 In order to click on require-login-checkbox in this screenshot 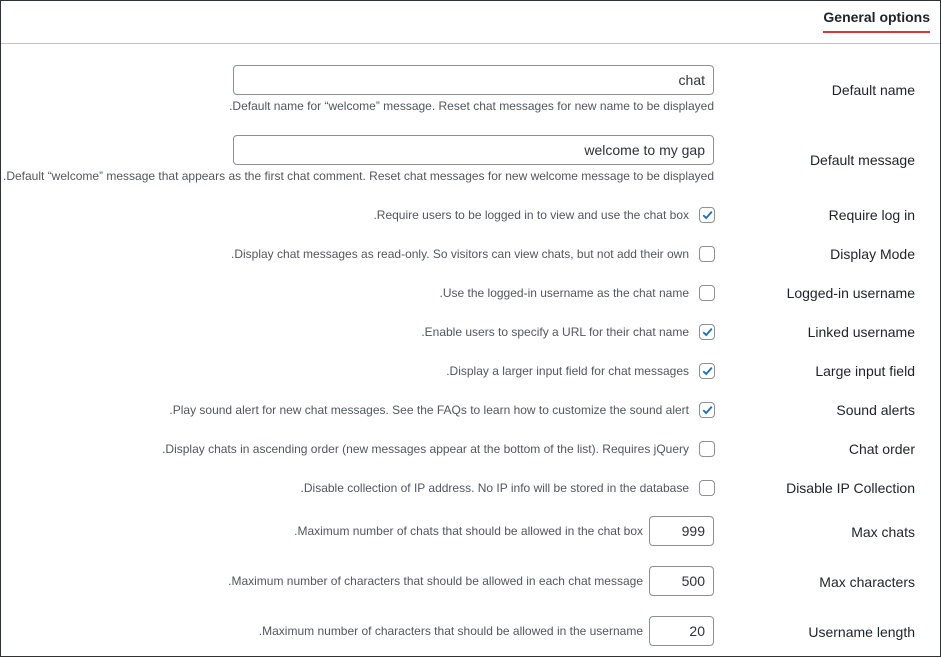, I will do `click(707, 215)`.